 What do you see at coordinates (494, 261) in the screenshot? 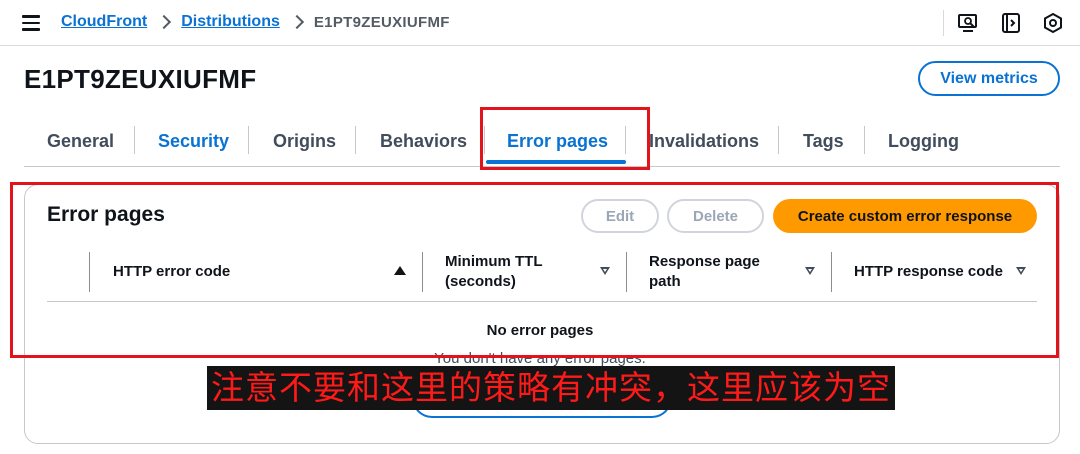
I see `column-header-label: Minimum TTL` at bounding box center [494, 261].